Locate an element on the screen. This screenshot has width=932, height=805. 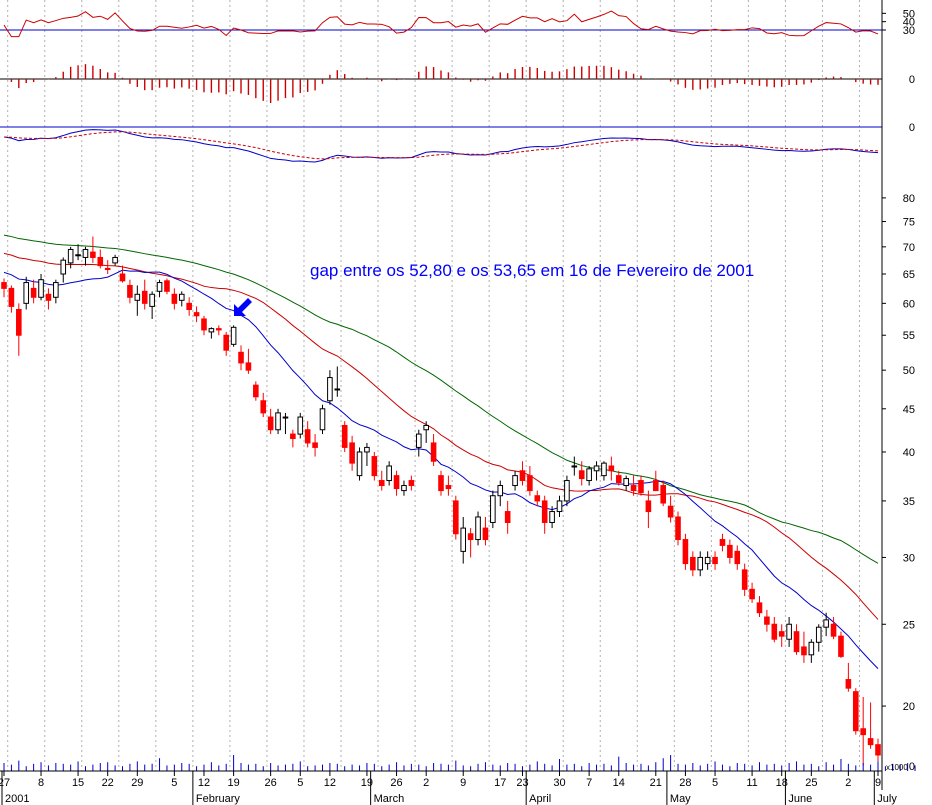
price-tick-label: 35 is located at coordinates (909, 502).